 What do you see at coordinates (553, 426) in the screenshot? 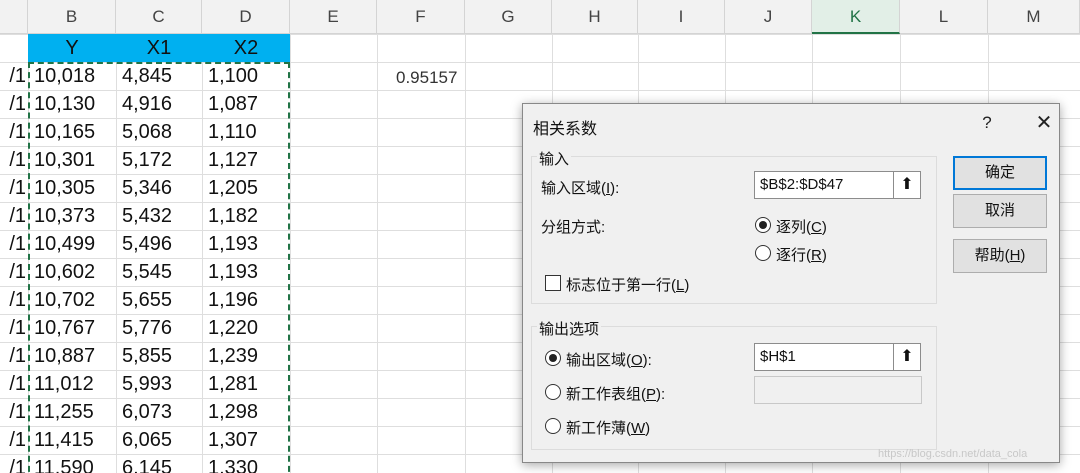
I see `new-workbook-radio` at bounding box center [553, 426].